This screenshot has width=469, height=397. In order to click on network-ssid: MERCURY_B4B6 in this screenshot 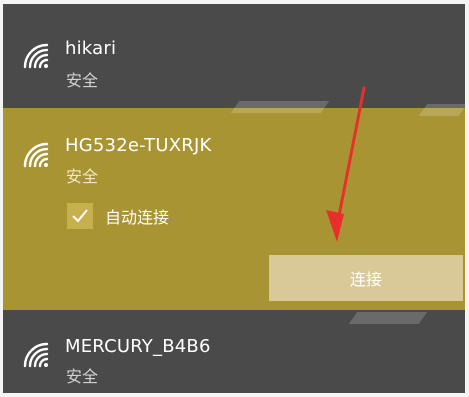, I will do `click(138, 346)`.